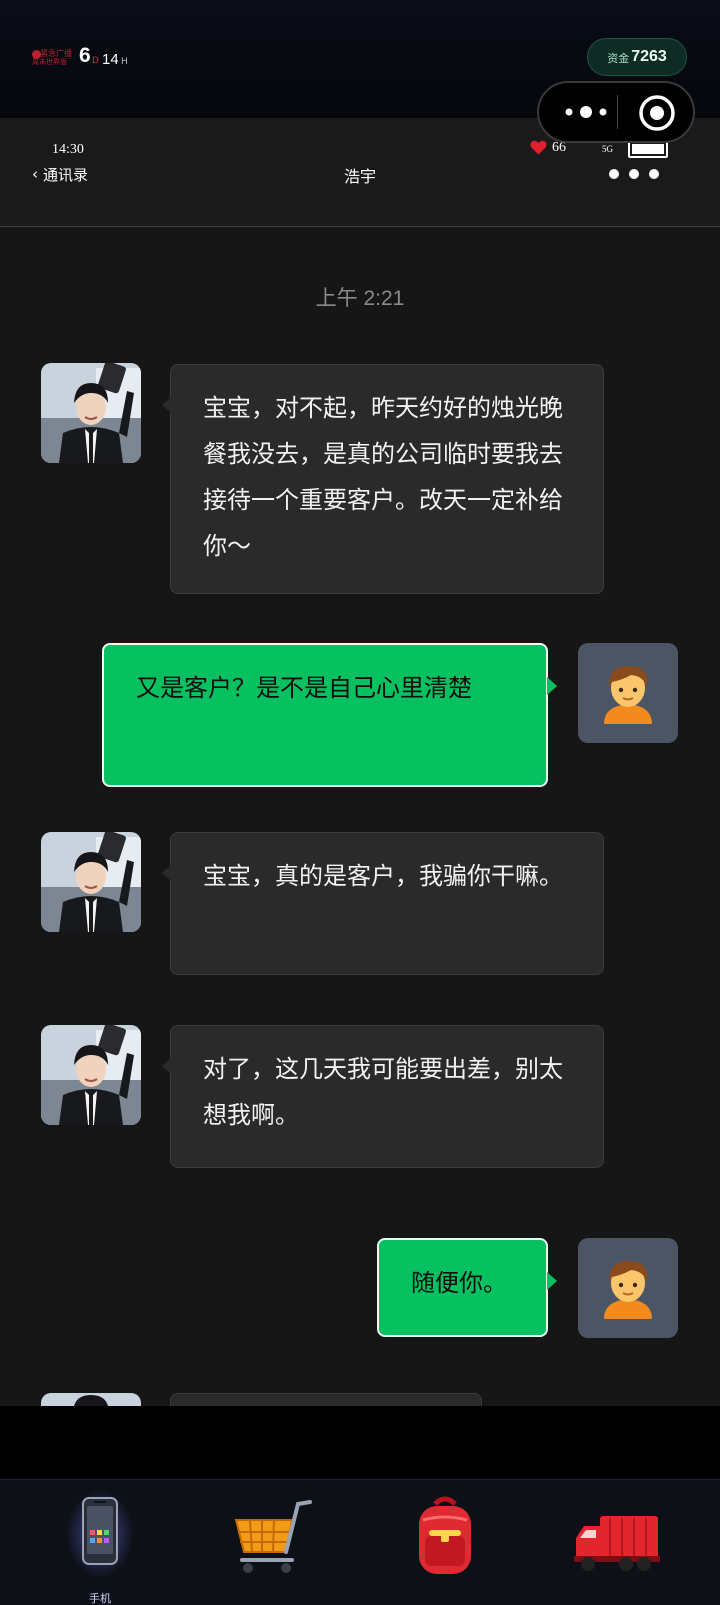  Describe the element at coordinates (360, 226) in the screenshot. I see `header-divider` at that location.